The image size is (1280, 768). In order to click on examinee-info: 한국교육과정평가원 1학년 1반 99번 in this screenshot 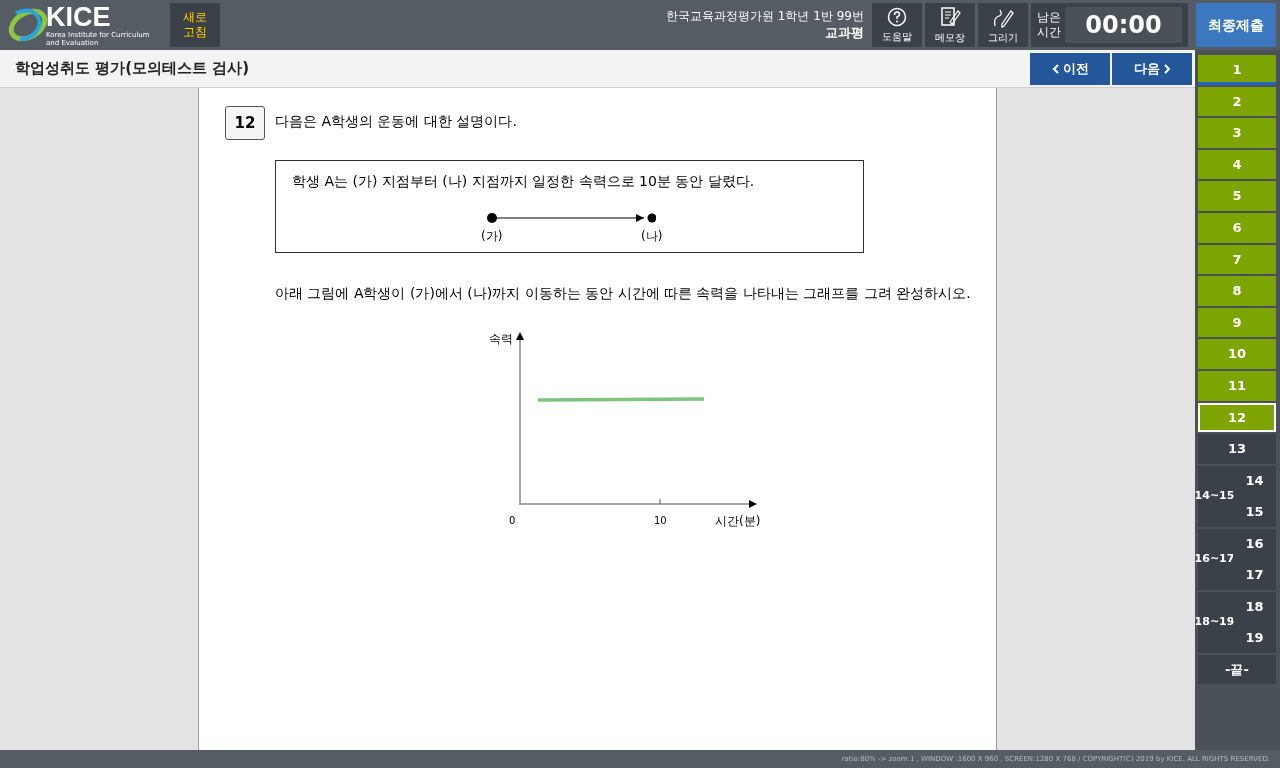, I will do `click(765, 16)`.